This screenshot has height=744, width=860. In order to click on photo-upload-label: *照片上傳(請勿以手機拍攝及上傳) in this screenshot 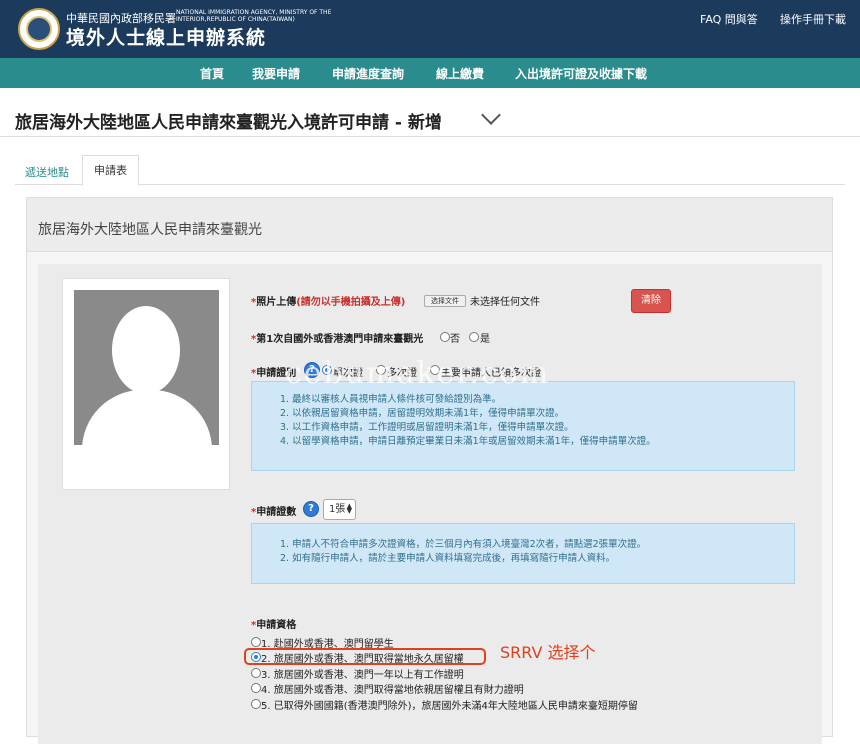, I will do `click(328, 300)`.